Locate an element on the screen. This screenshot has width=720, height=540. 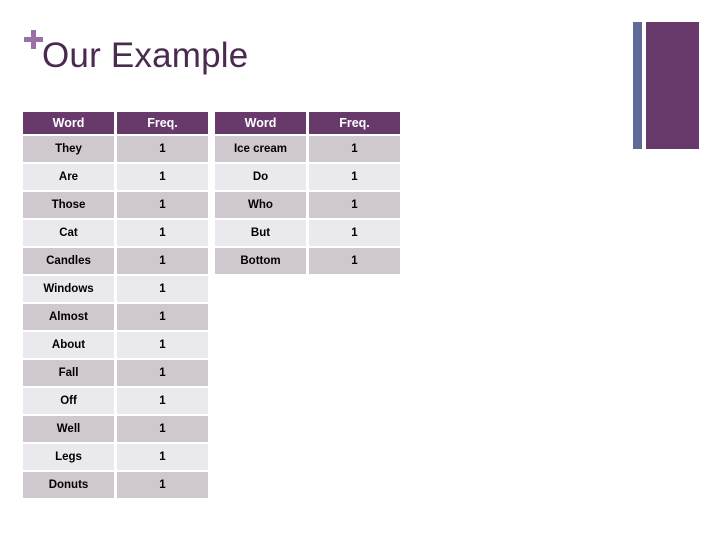
decorative-bar-purple is located at coordinates (672, 85).